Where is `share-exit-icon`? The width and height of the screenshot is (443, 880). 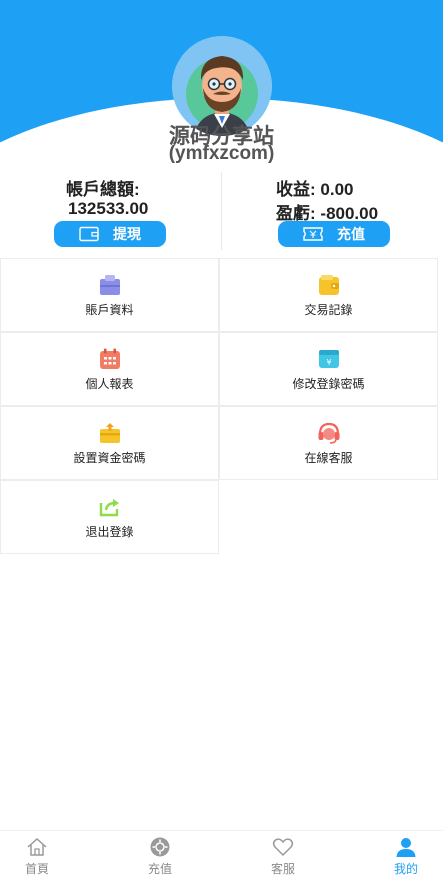 share-exit-icon is located at coordinates (110, 507).